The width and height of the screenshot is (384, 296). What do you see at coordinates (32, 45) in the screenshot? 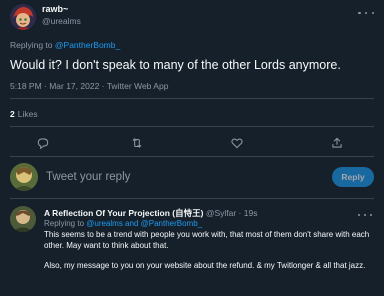
I see `replying-to-prefix: Replying to` at bounding box center [32, 45].